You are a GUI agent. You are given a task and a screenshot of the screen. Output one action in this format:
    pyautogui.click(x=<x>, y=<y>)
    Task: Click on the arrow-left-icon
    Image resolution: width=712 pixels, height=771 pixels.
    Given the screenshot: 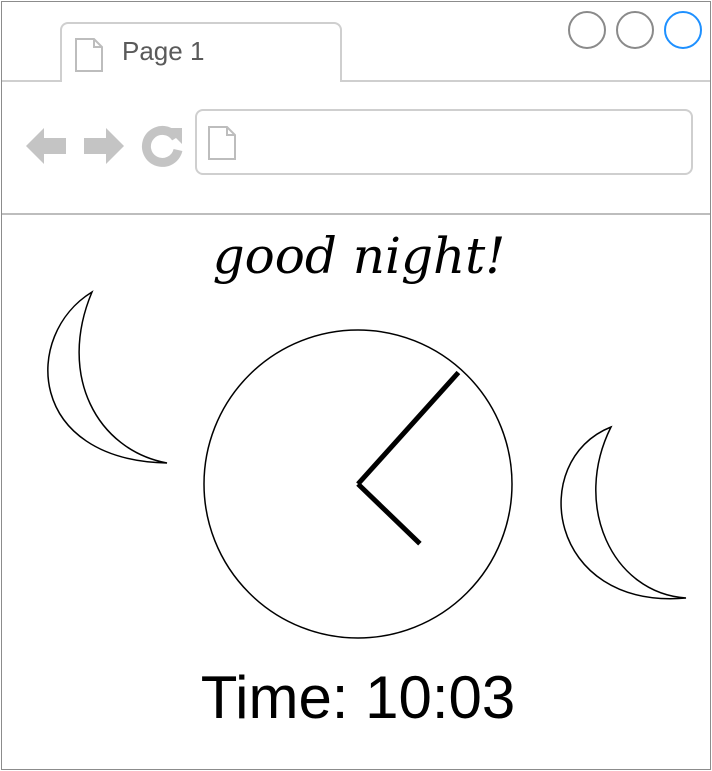 What is the action you would take?
    pyautogui.click(x=46, y=146)
    